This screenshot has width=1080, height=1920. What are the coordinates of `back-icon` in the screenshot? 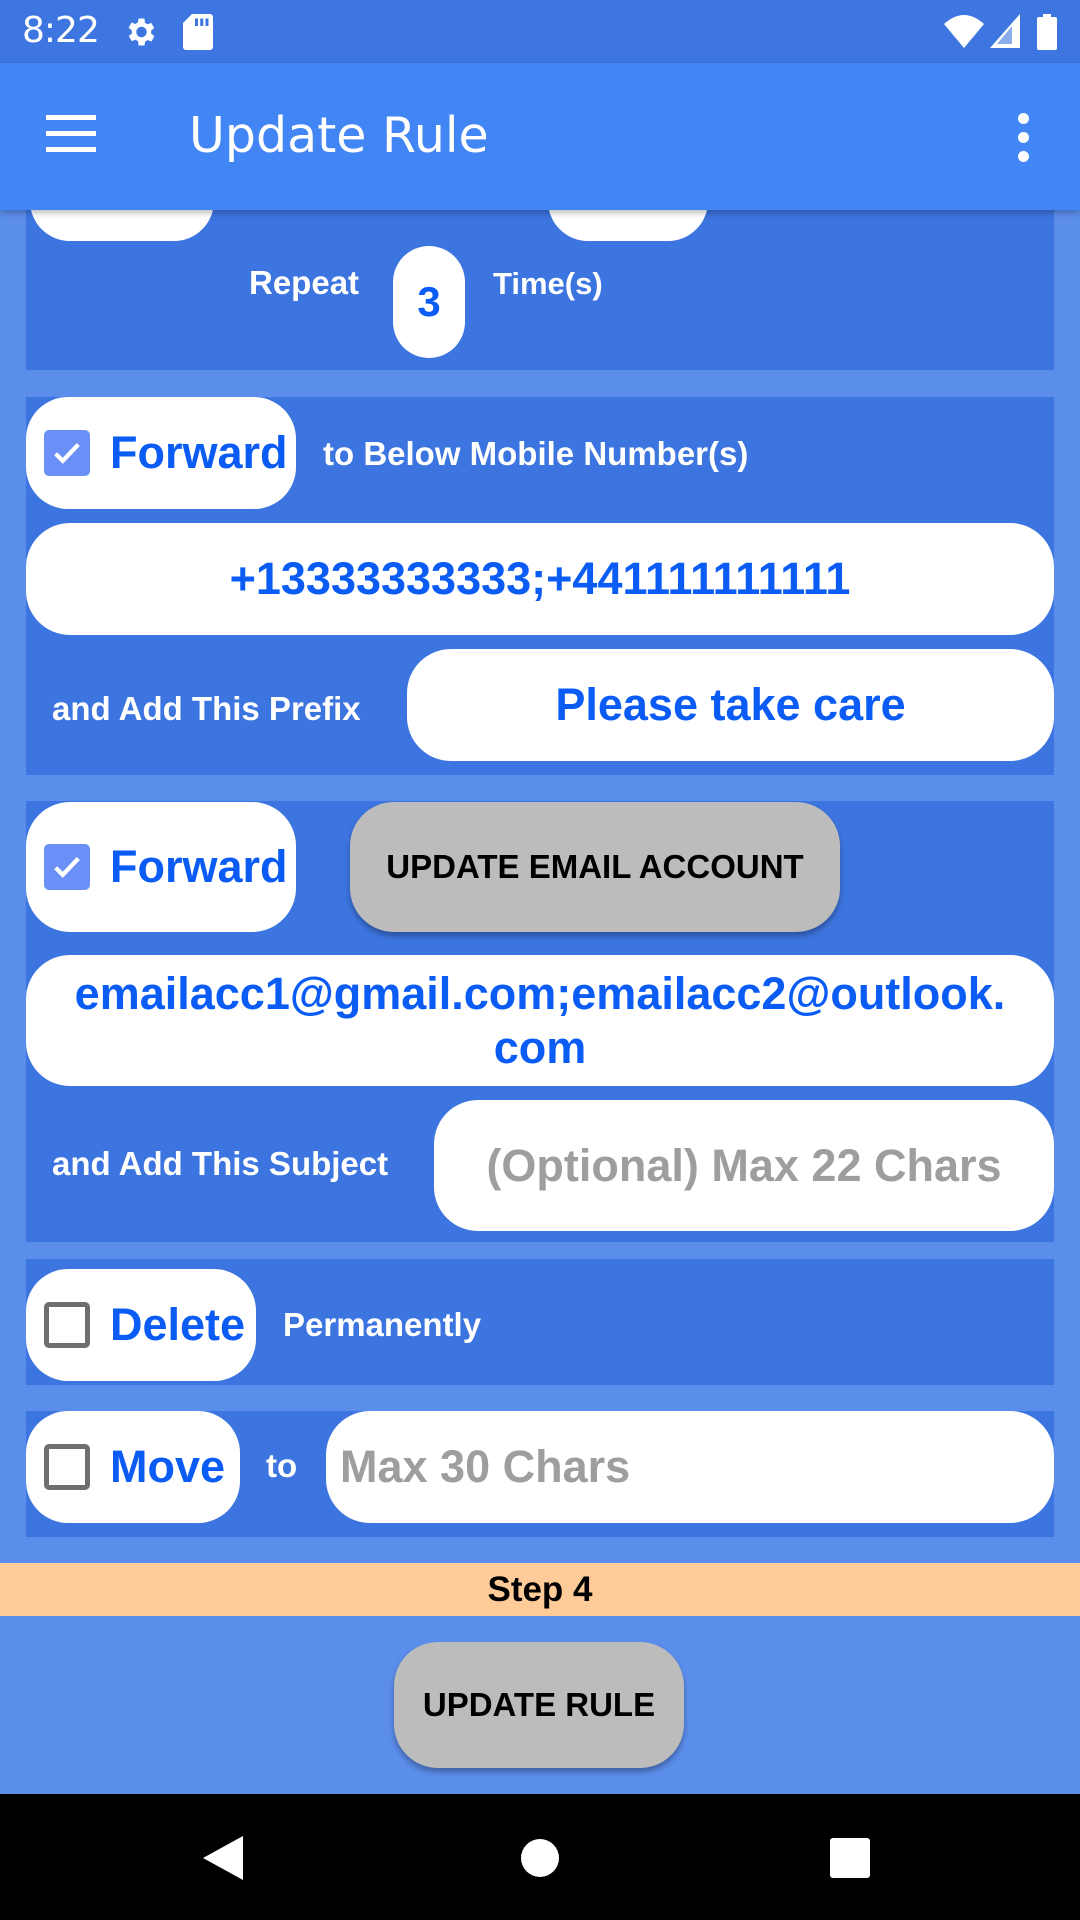 It's located at (224, 1858).